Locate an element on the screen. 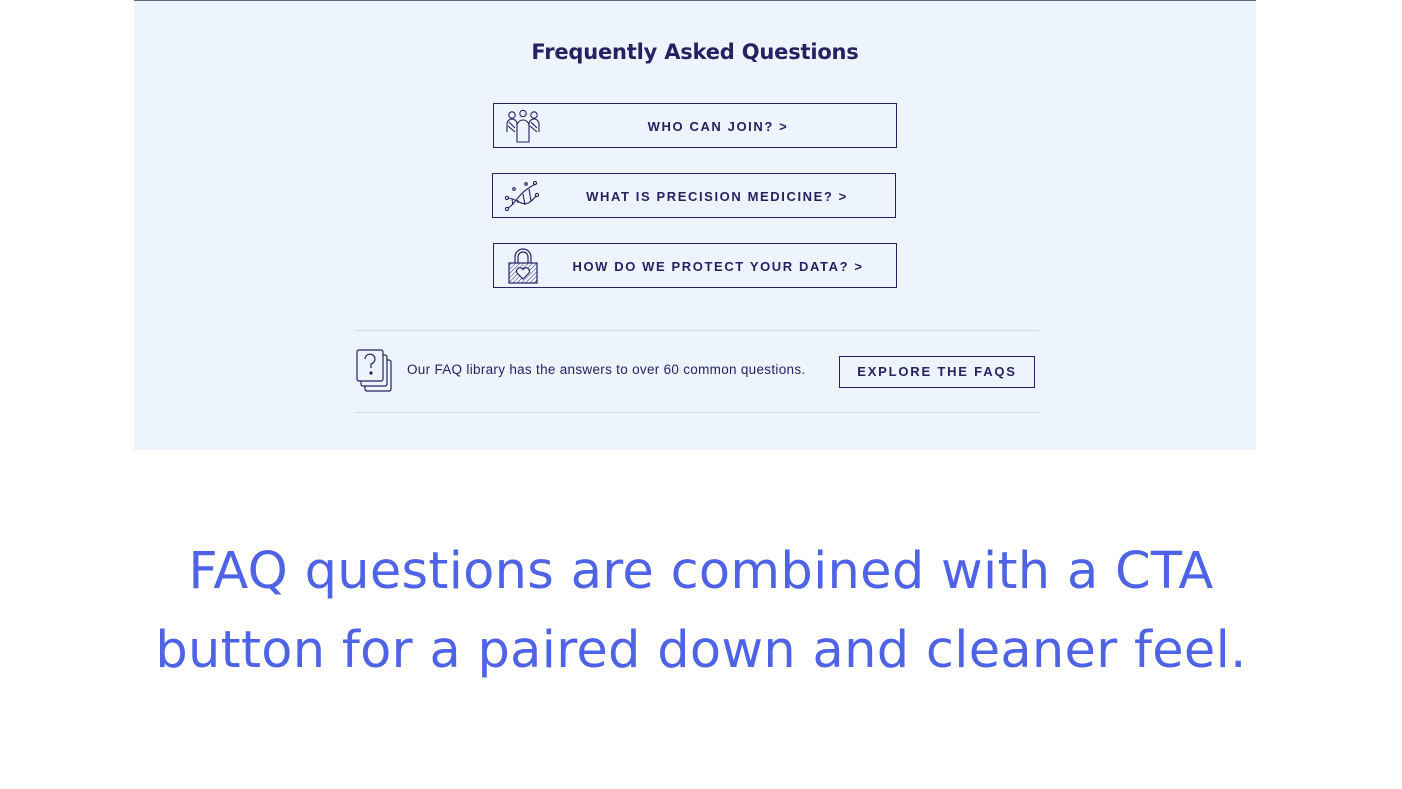  protect-data-label: HOW DO WE PROTECT YOUR DATA? > is located at coordinates (718, 266).